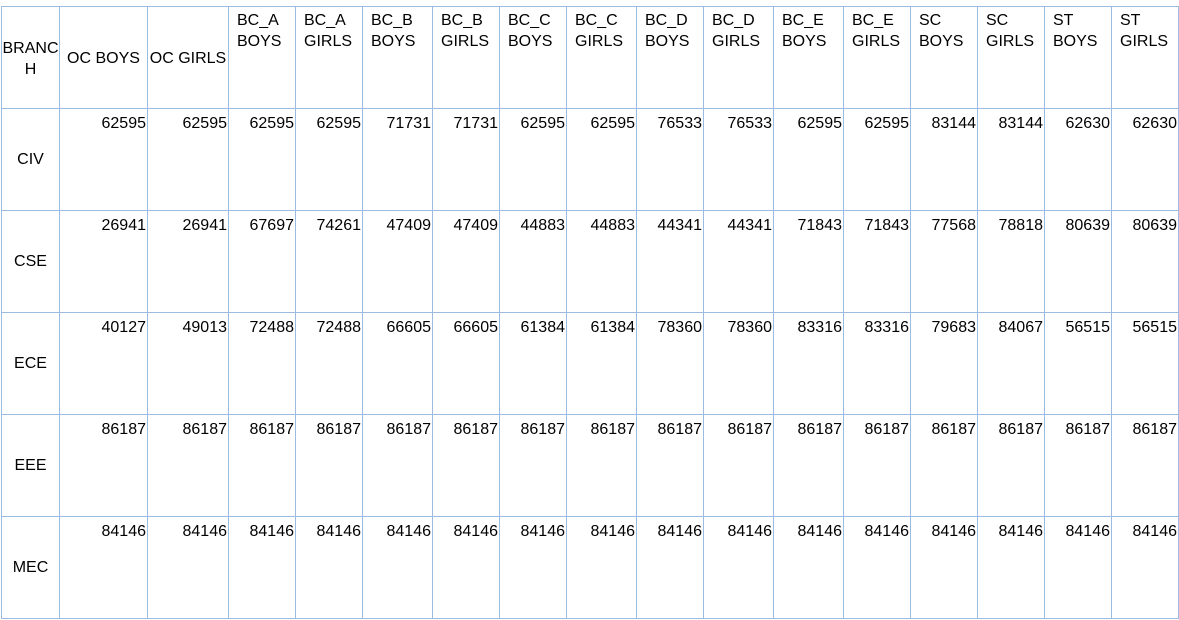  What do you see at coordinates (30, 261) in the screenshot?
I see `branch-cell: CSE` at bounding box center [30, 261].